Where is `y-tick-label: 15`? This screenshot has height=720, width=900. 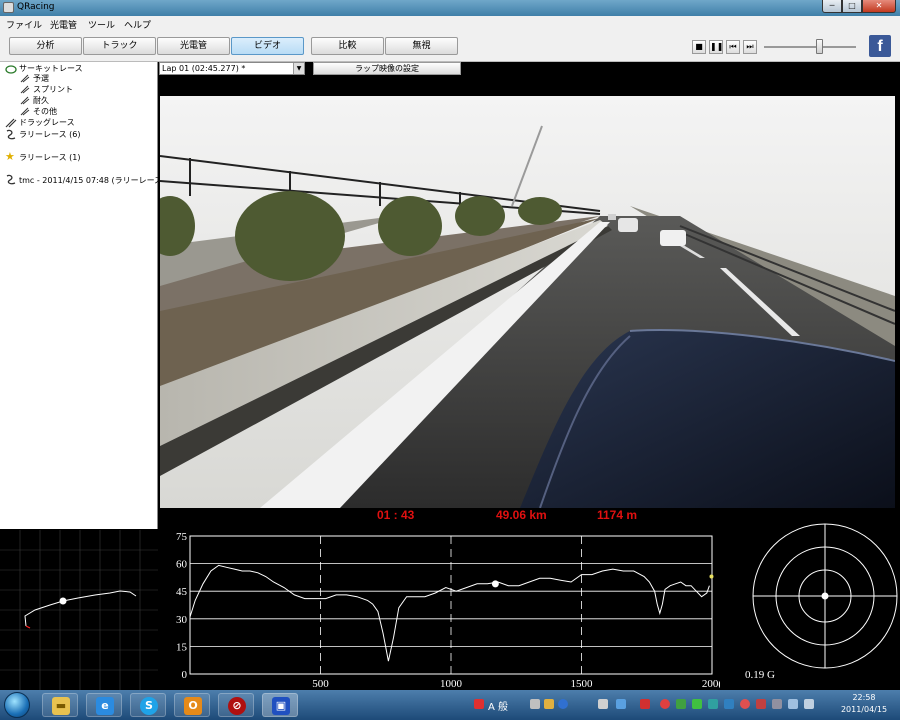
y-tick-label: 15 is located at coordinates (182, 647).